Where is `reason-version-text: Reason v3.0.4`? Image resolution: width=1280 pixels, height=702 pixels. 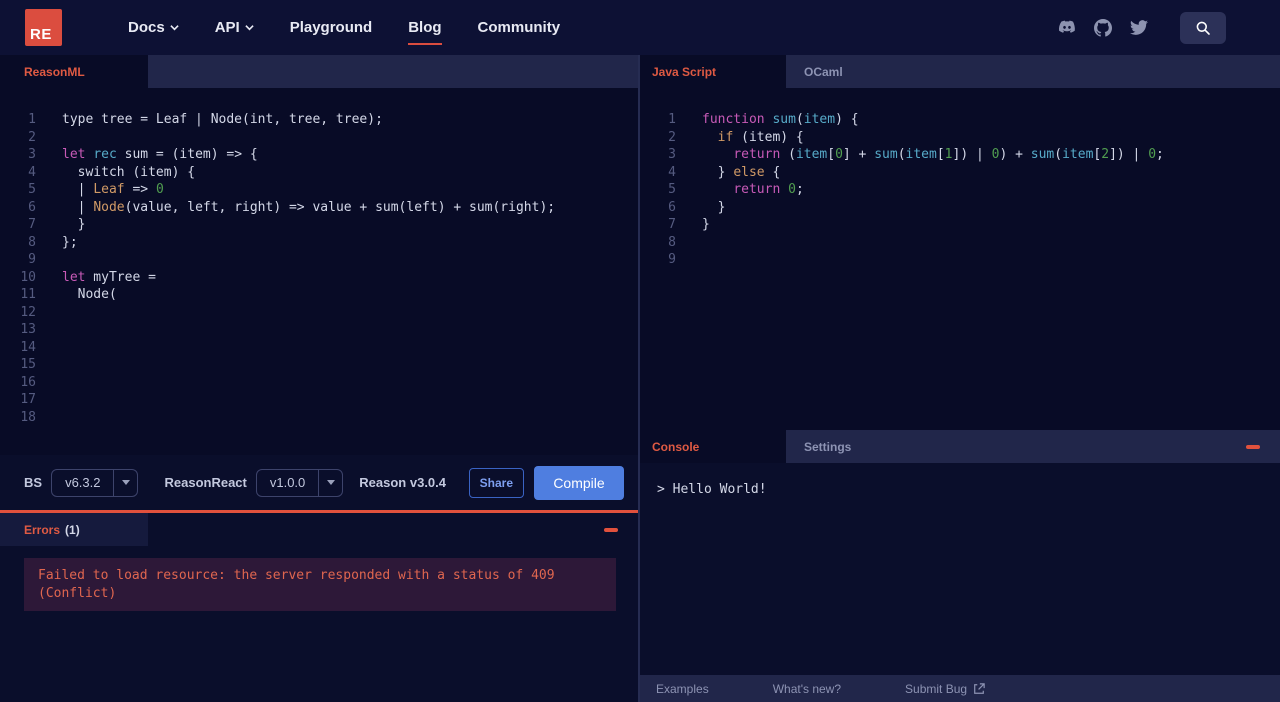
reason-version-text: Reason v3.0.4 is located at coordinates (402, 482).